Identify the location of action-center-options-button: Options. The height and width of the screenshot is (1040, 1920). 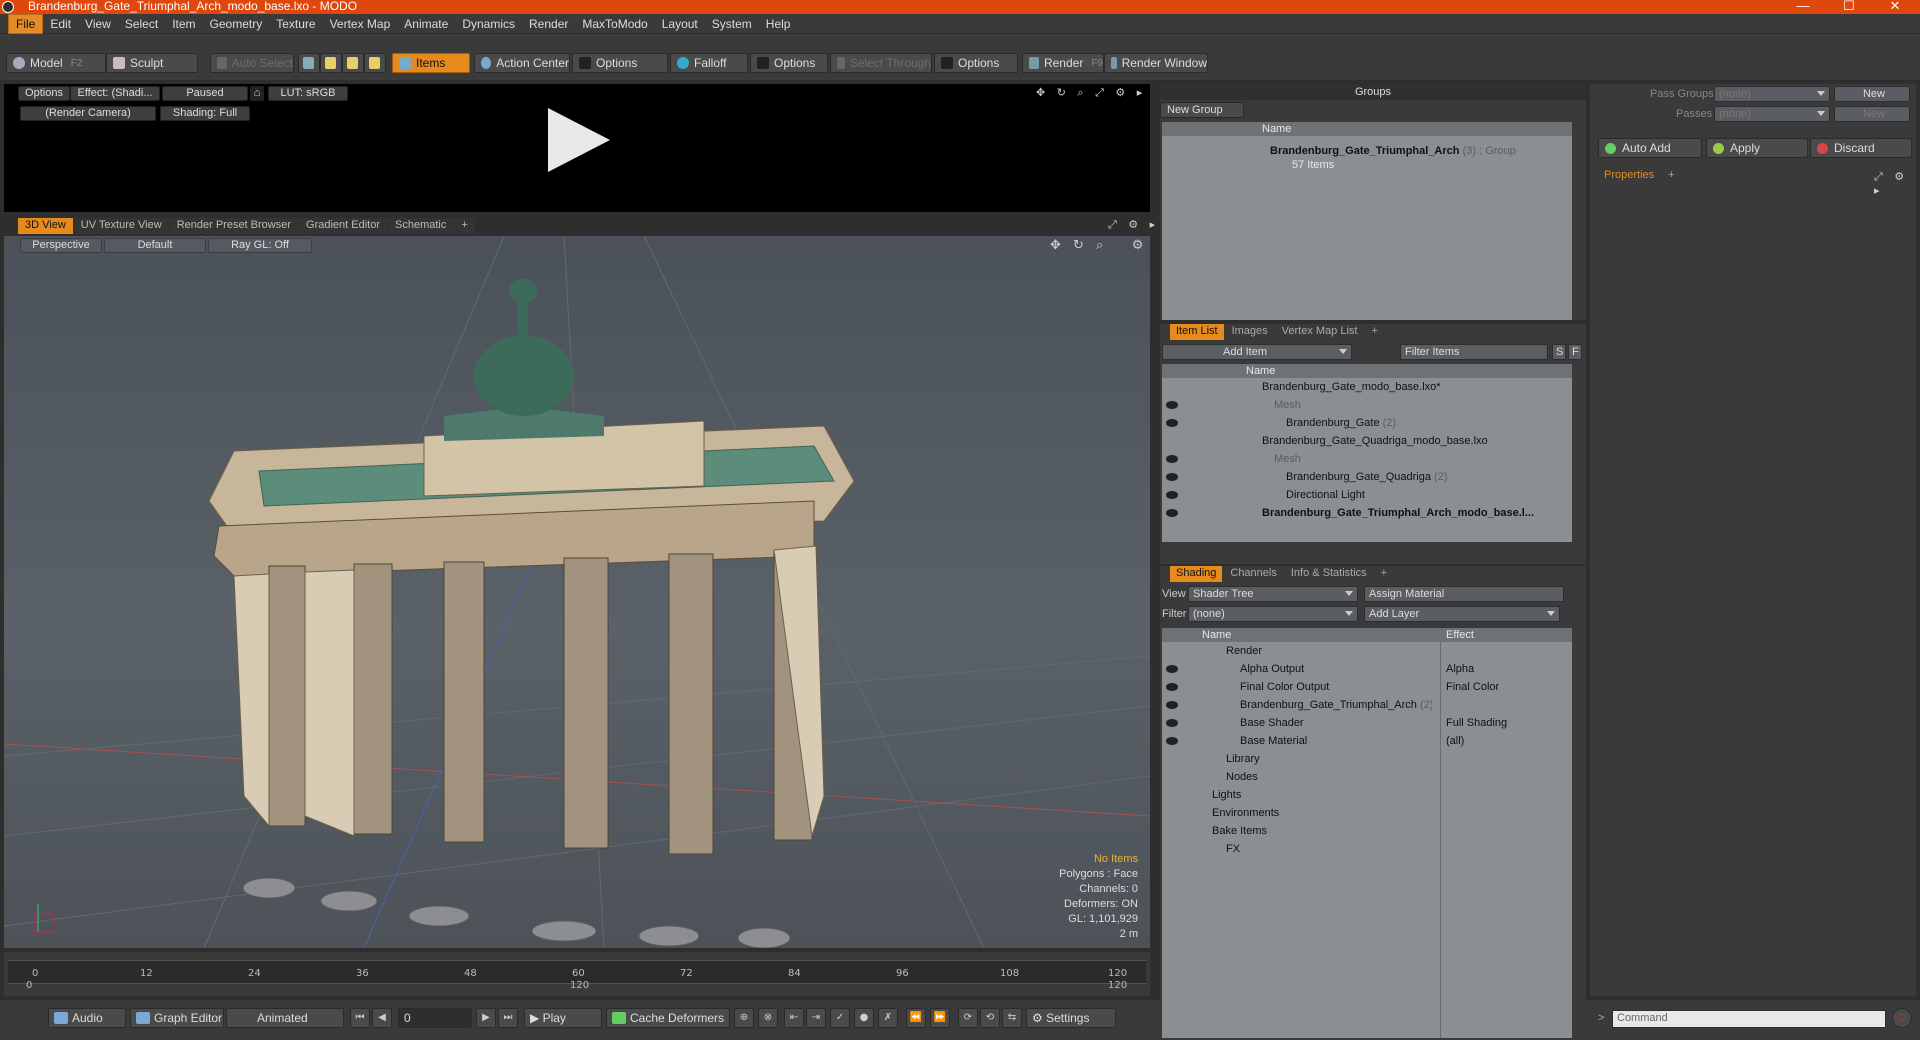
(620, 63).